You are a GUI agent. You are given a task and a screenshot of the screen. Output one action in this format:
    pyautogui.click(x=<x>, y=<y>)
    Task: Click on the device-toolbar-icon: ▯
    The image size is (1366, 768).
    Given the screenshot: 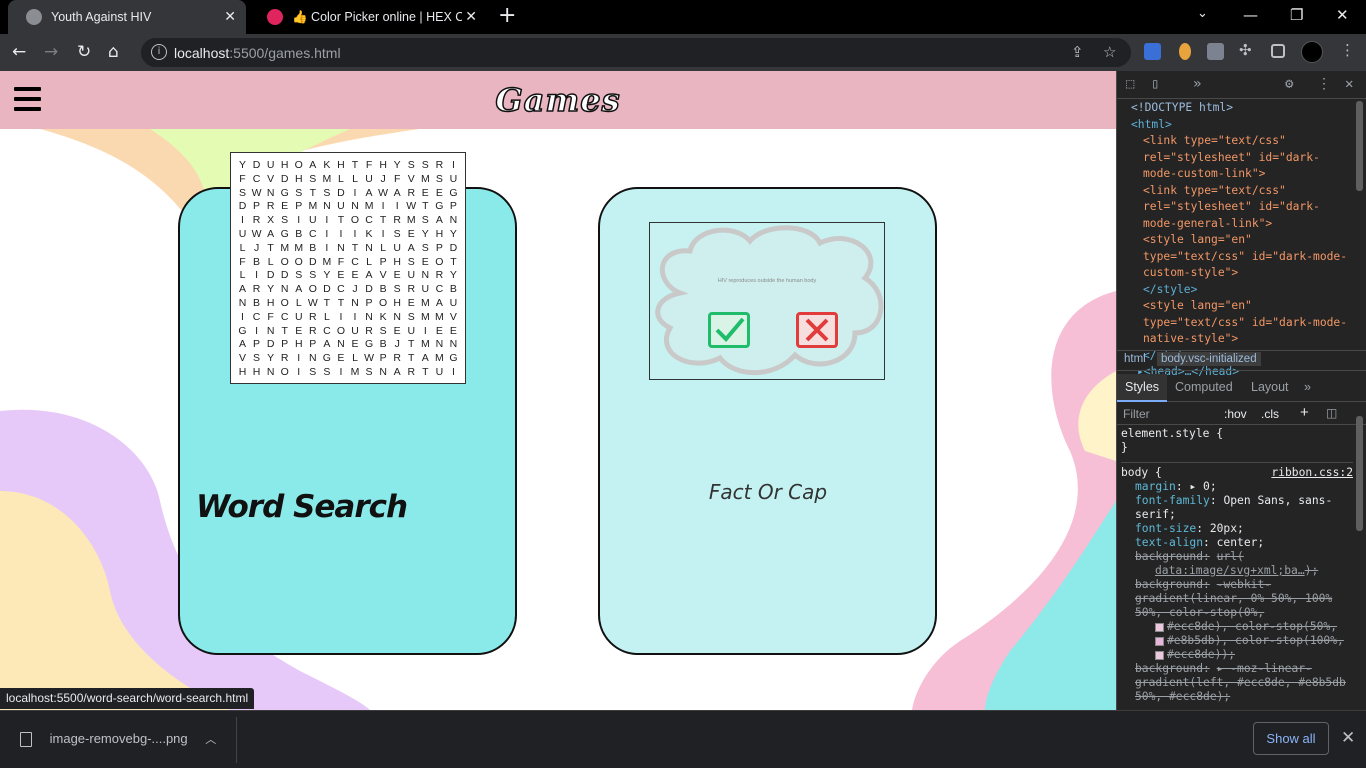 What is the action you would take?
    pyautogui.click(x=1155, y=84)
    